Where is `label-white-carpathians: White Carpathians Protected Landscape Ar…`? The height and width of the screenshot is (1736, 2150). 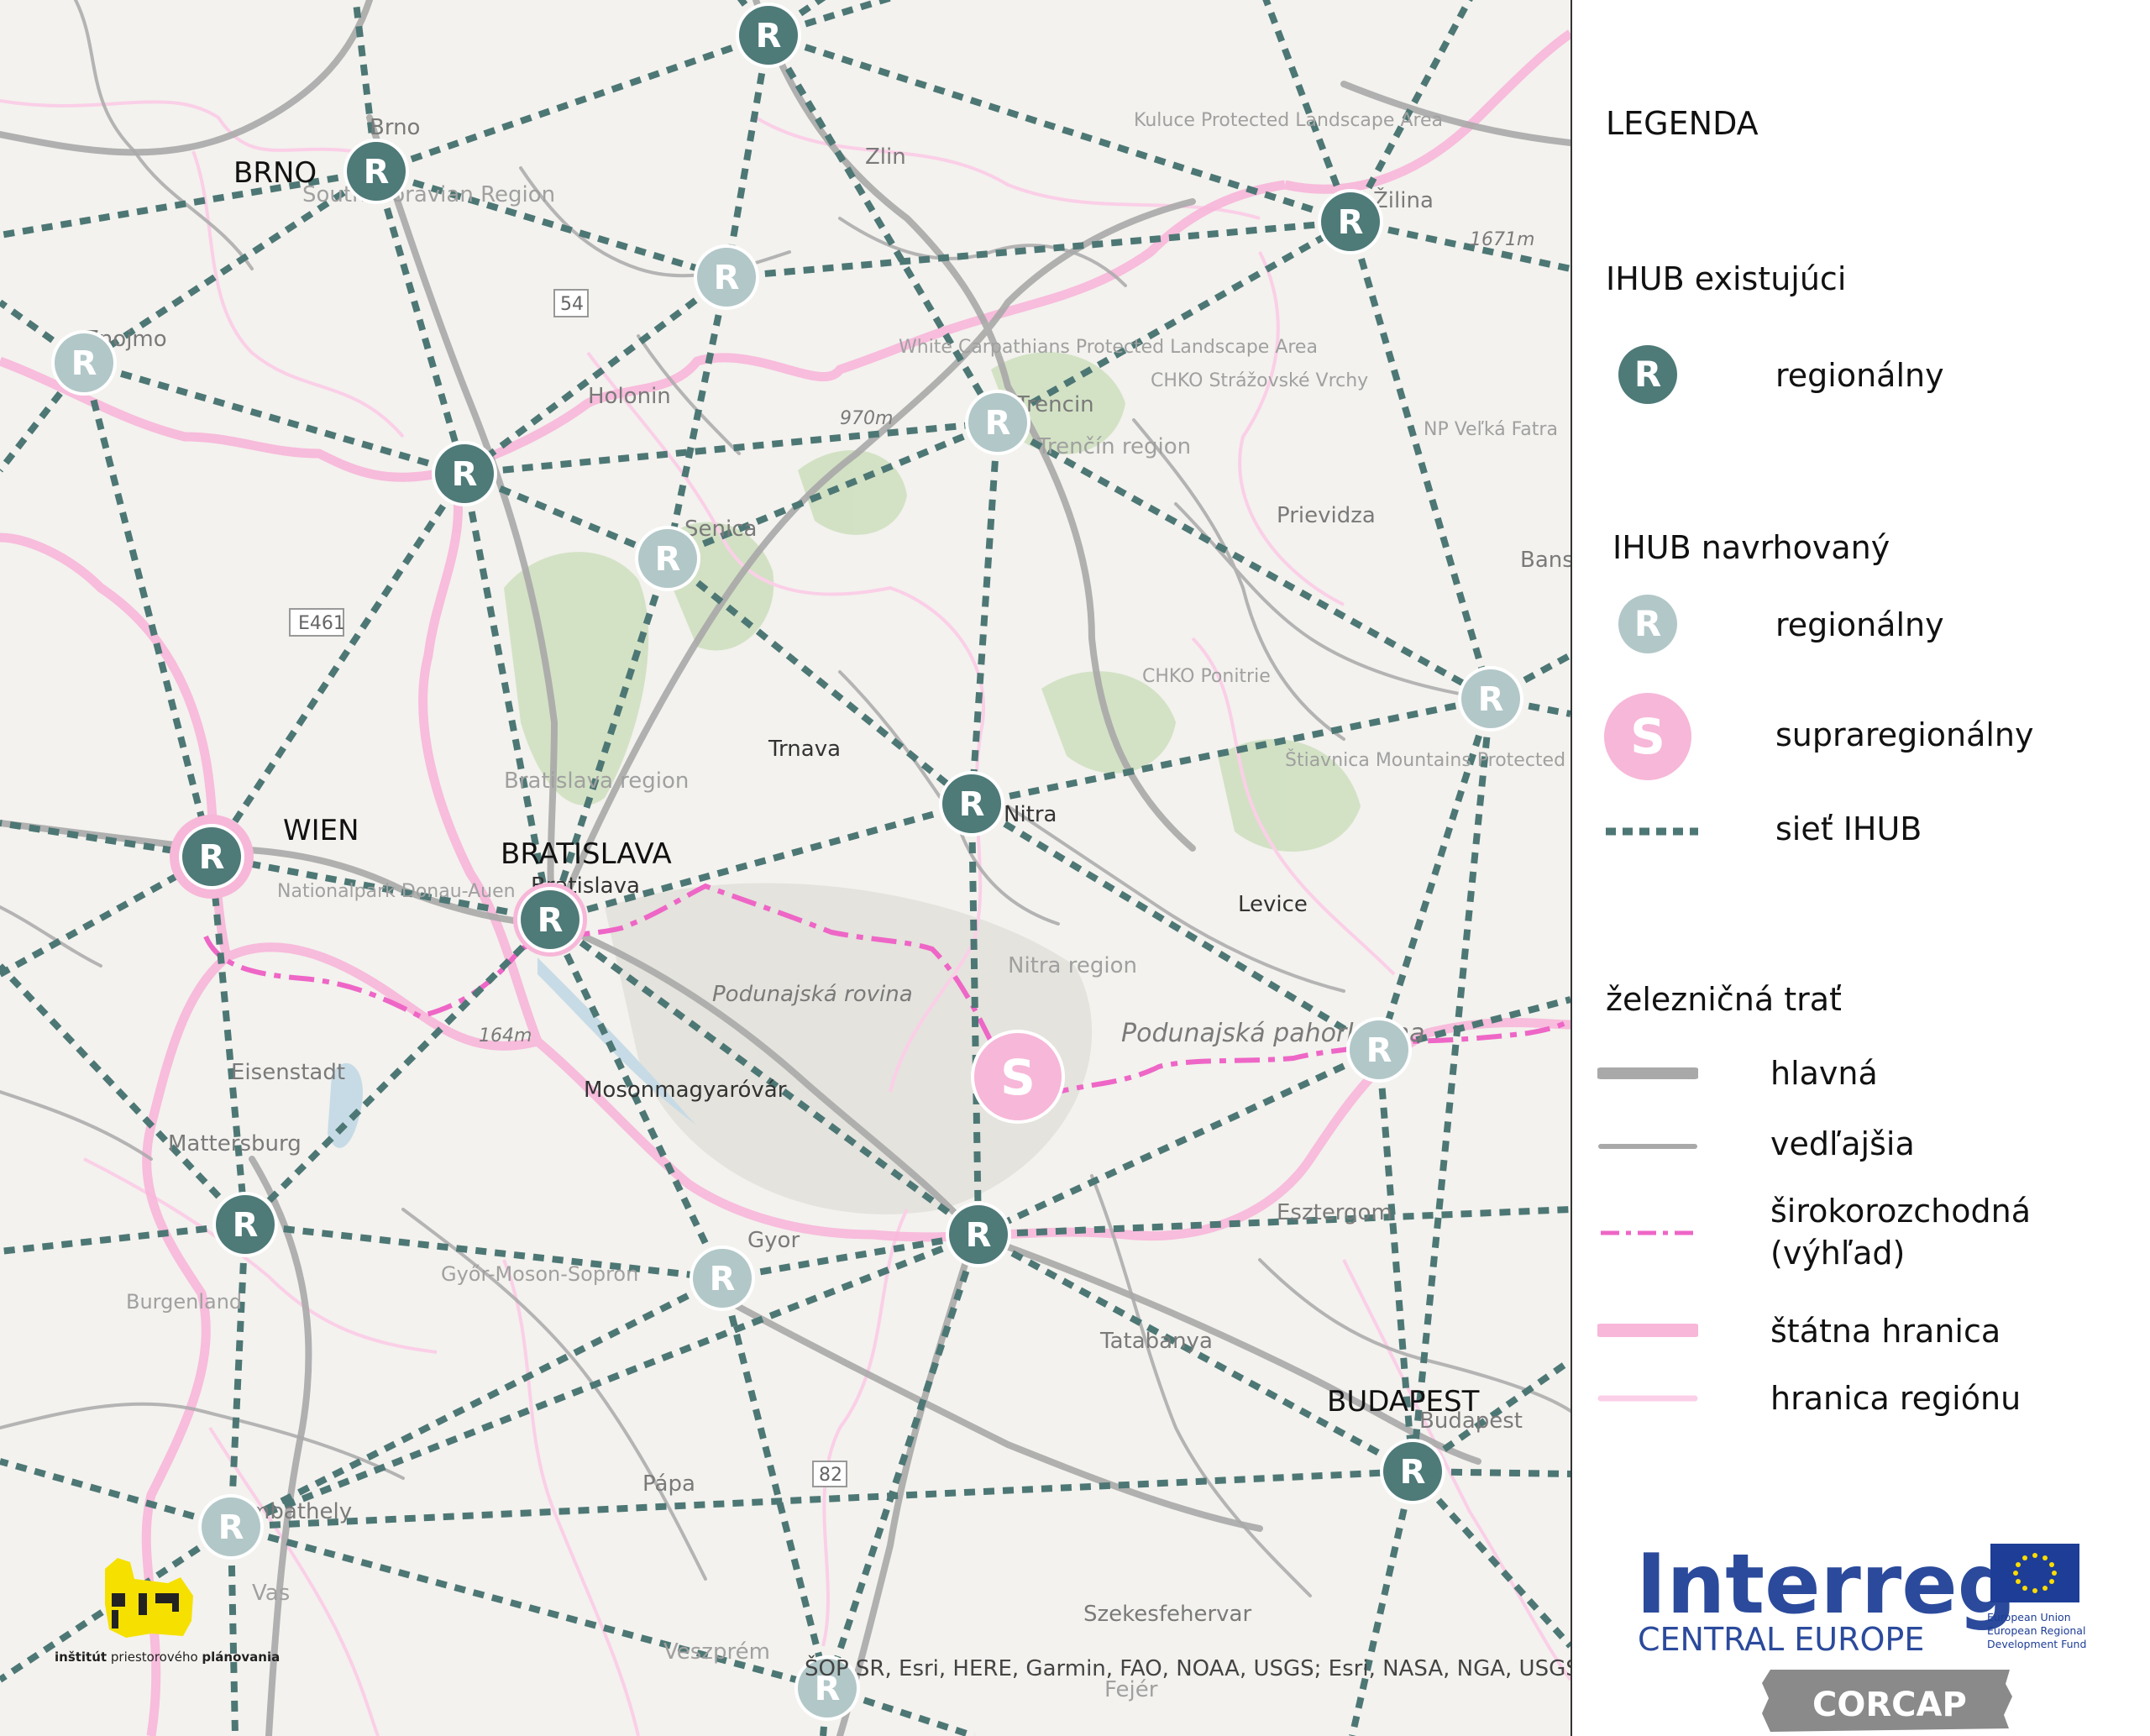 label-white-carpathians: White Carpathians Protected Landscape Ar… is located at coordinates (1108, 347).